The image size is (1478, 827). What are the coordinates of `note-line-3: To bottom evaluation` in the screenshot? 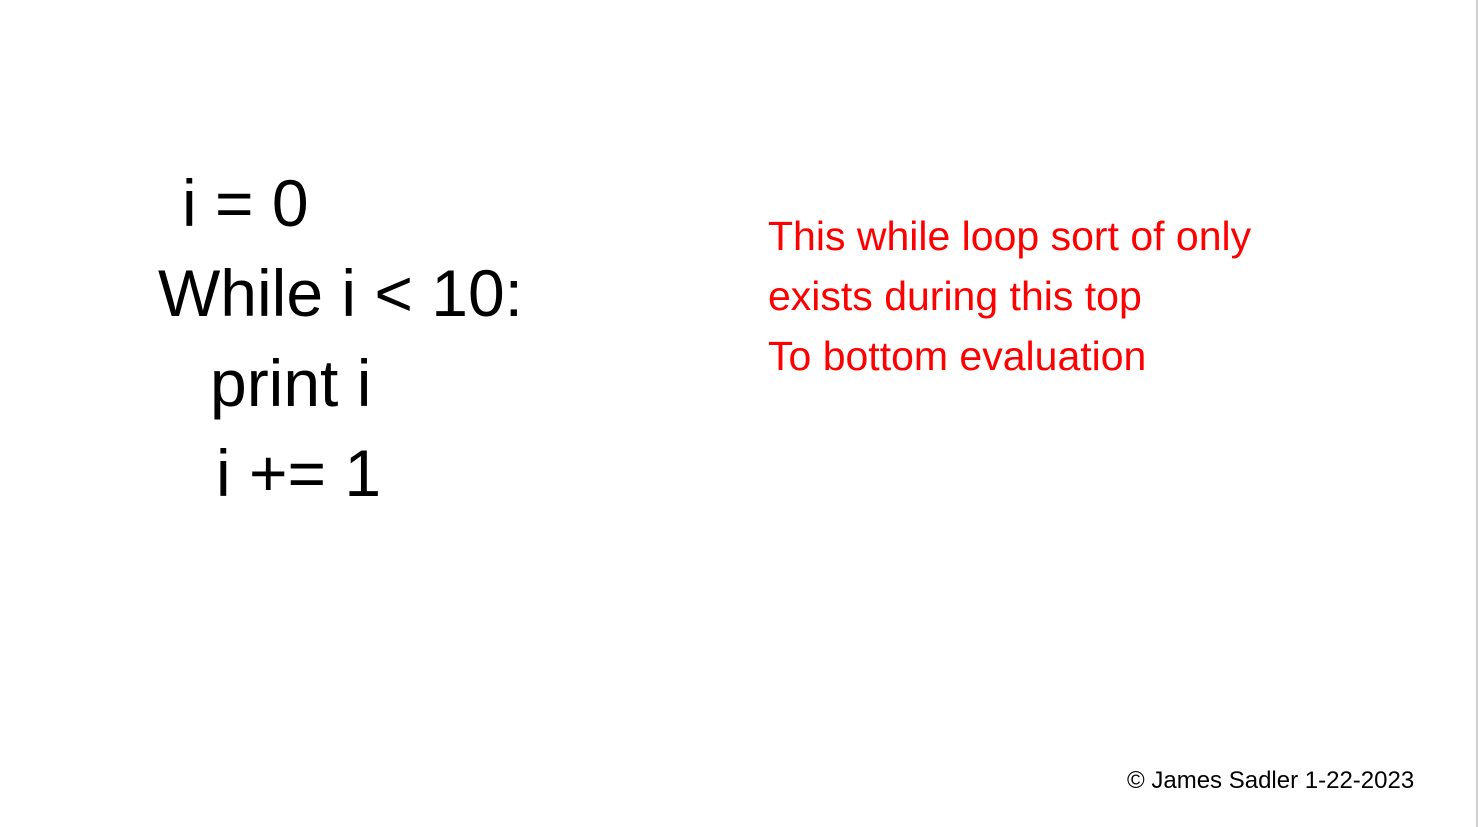 It's located at (957, 356).